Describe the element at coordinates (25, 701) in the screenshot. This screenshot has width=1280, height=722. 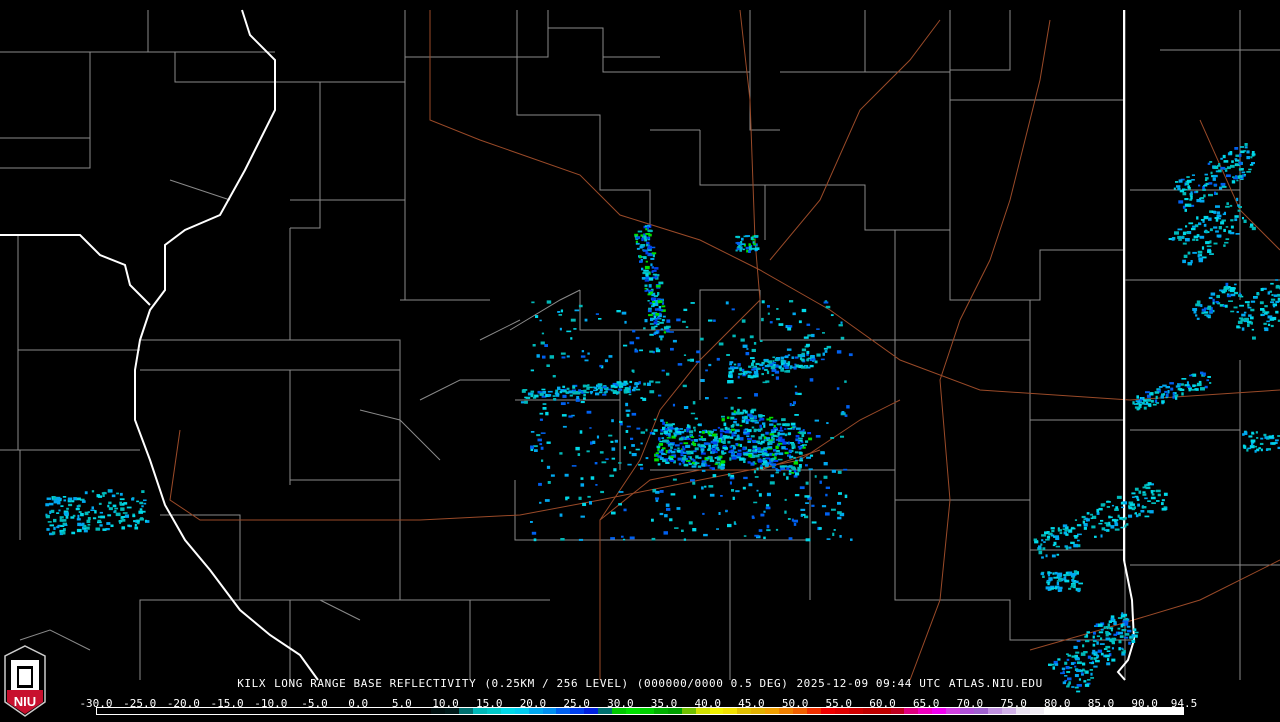
I see `svg-text: NIU` at that location.